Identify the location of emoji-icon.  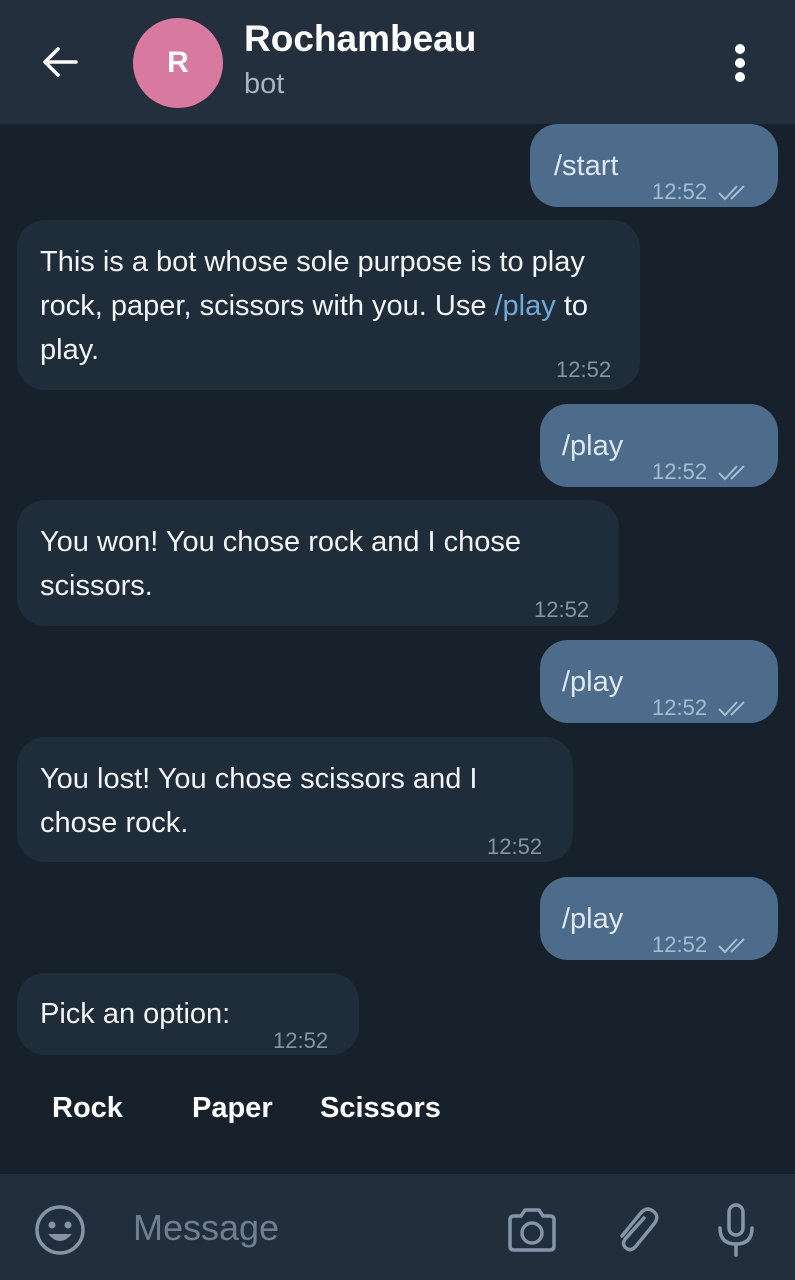
(60, 1230).